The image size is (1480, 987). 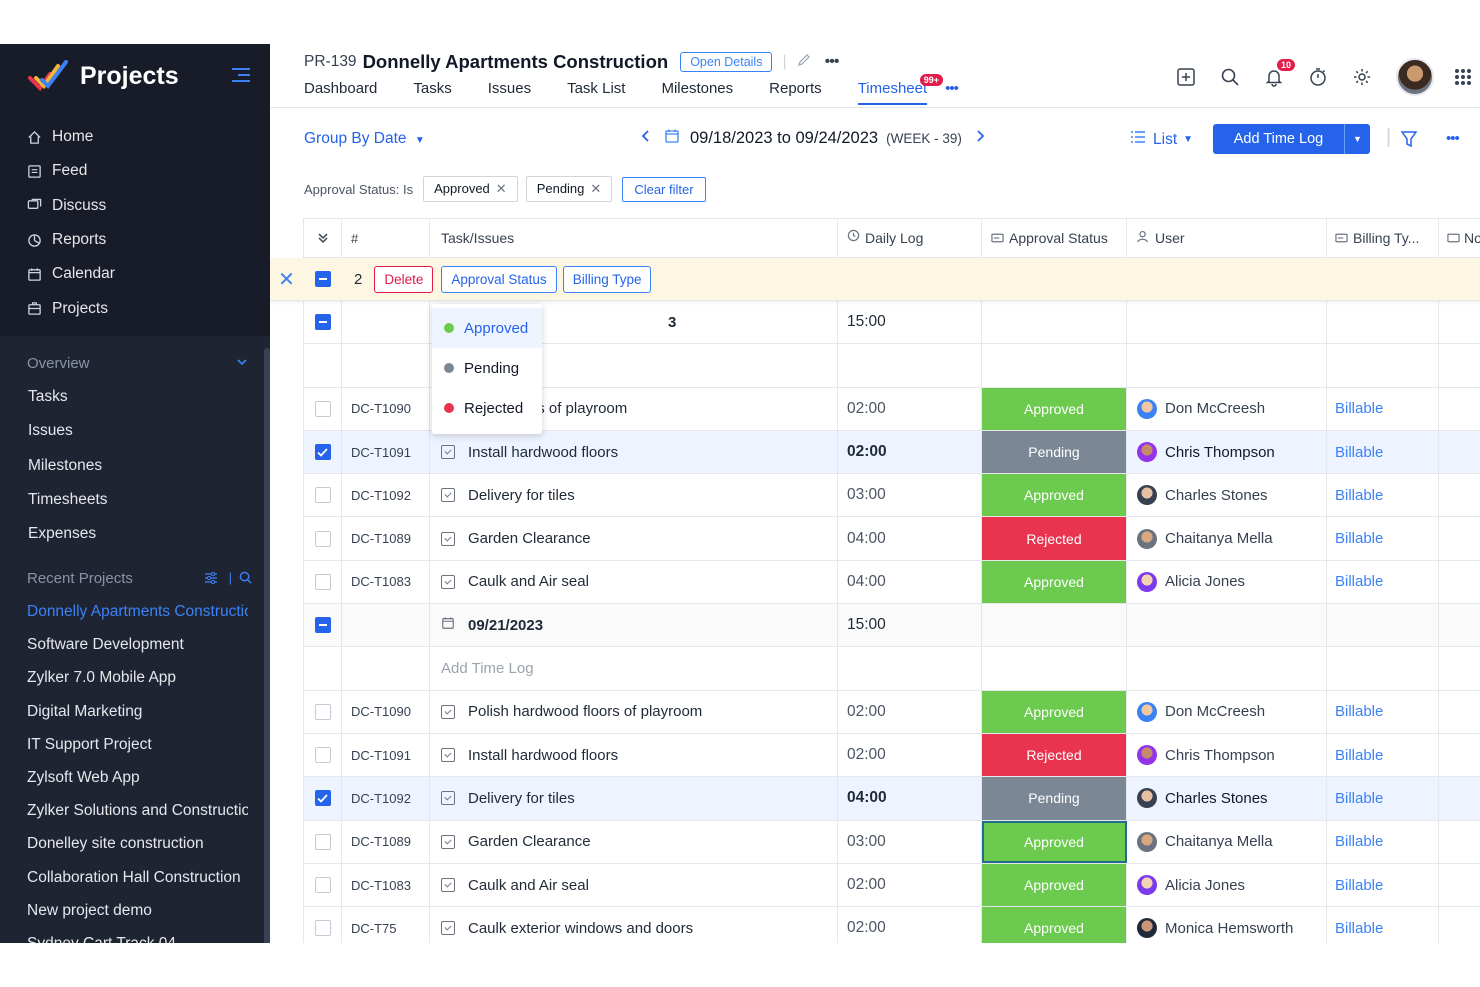 I want to click on add-time-log-link: Add Time Log, so click(x=634, y=668).